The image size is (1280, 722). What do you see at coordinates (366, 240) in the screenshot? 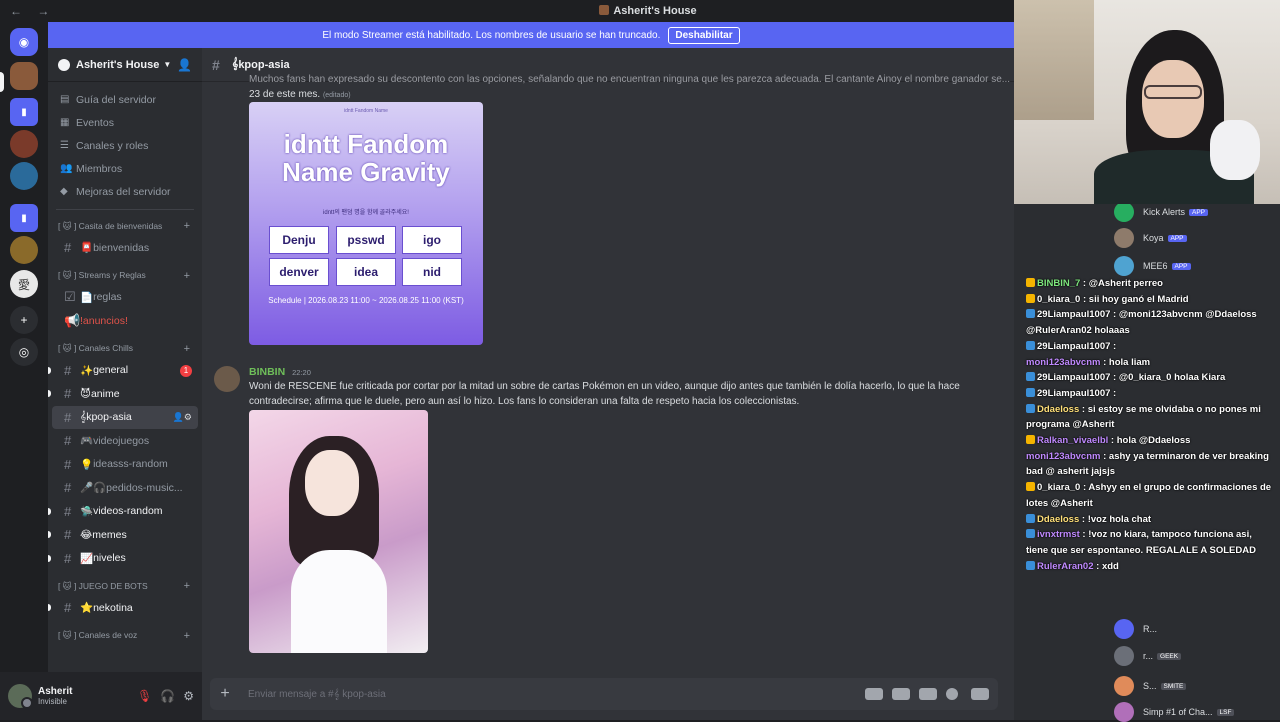
I see `poster-option: psswd` at bounding box center [366, 240].